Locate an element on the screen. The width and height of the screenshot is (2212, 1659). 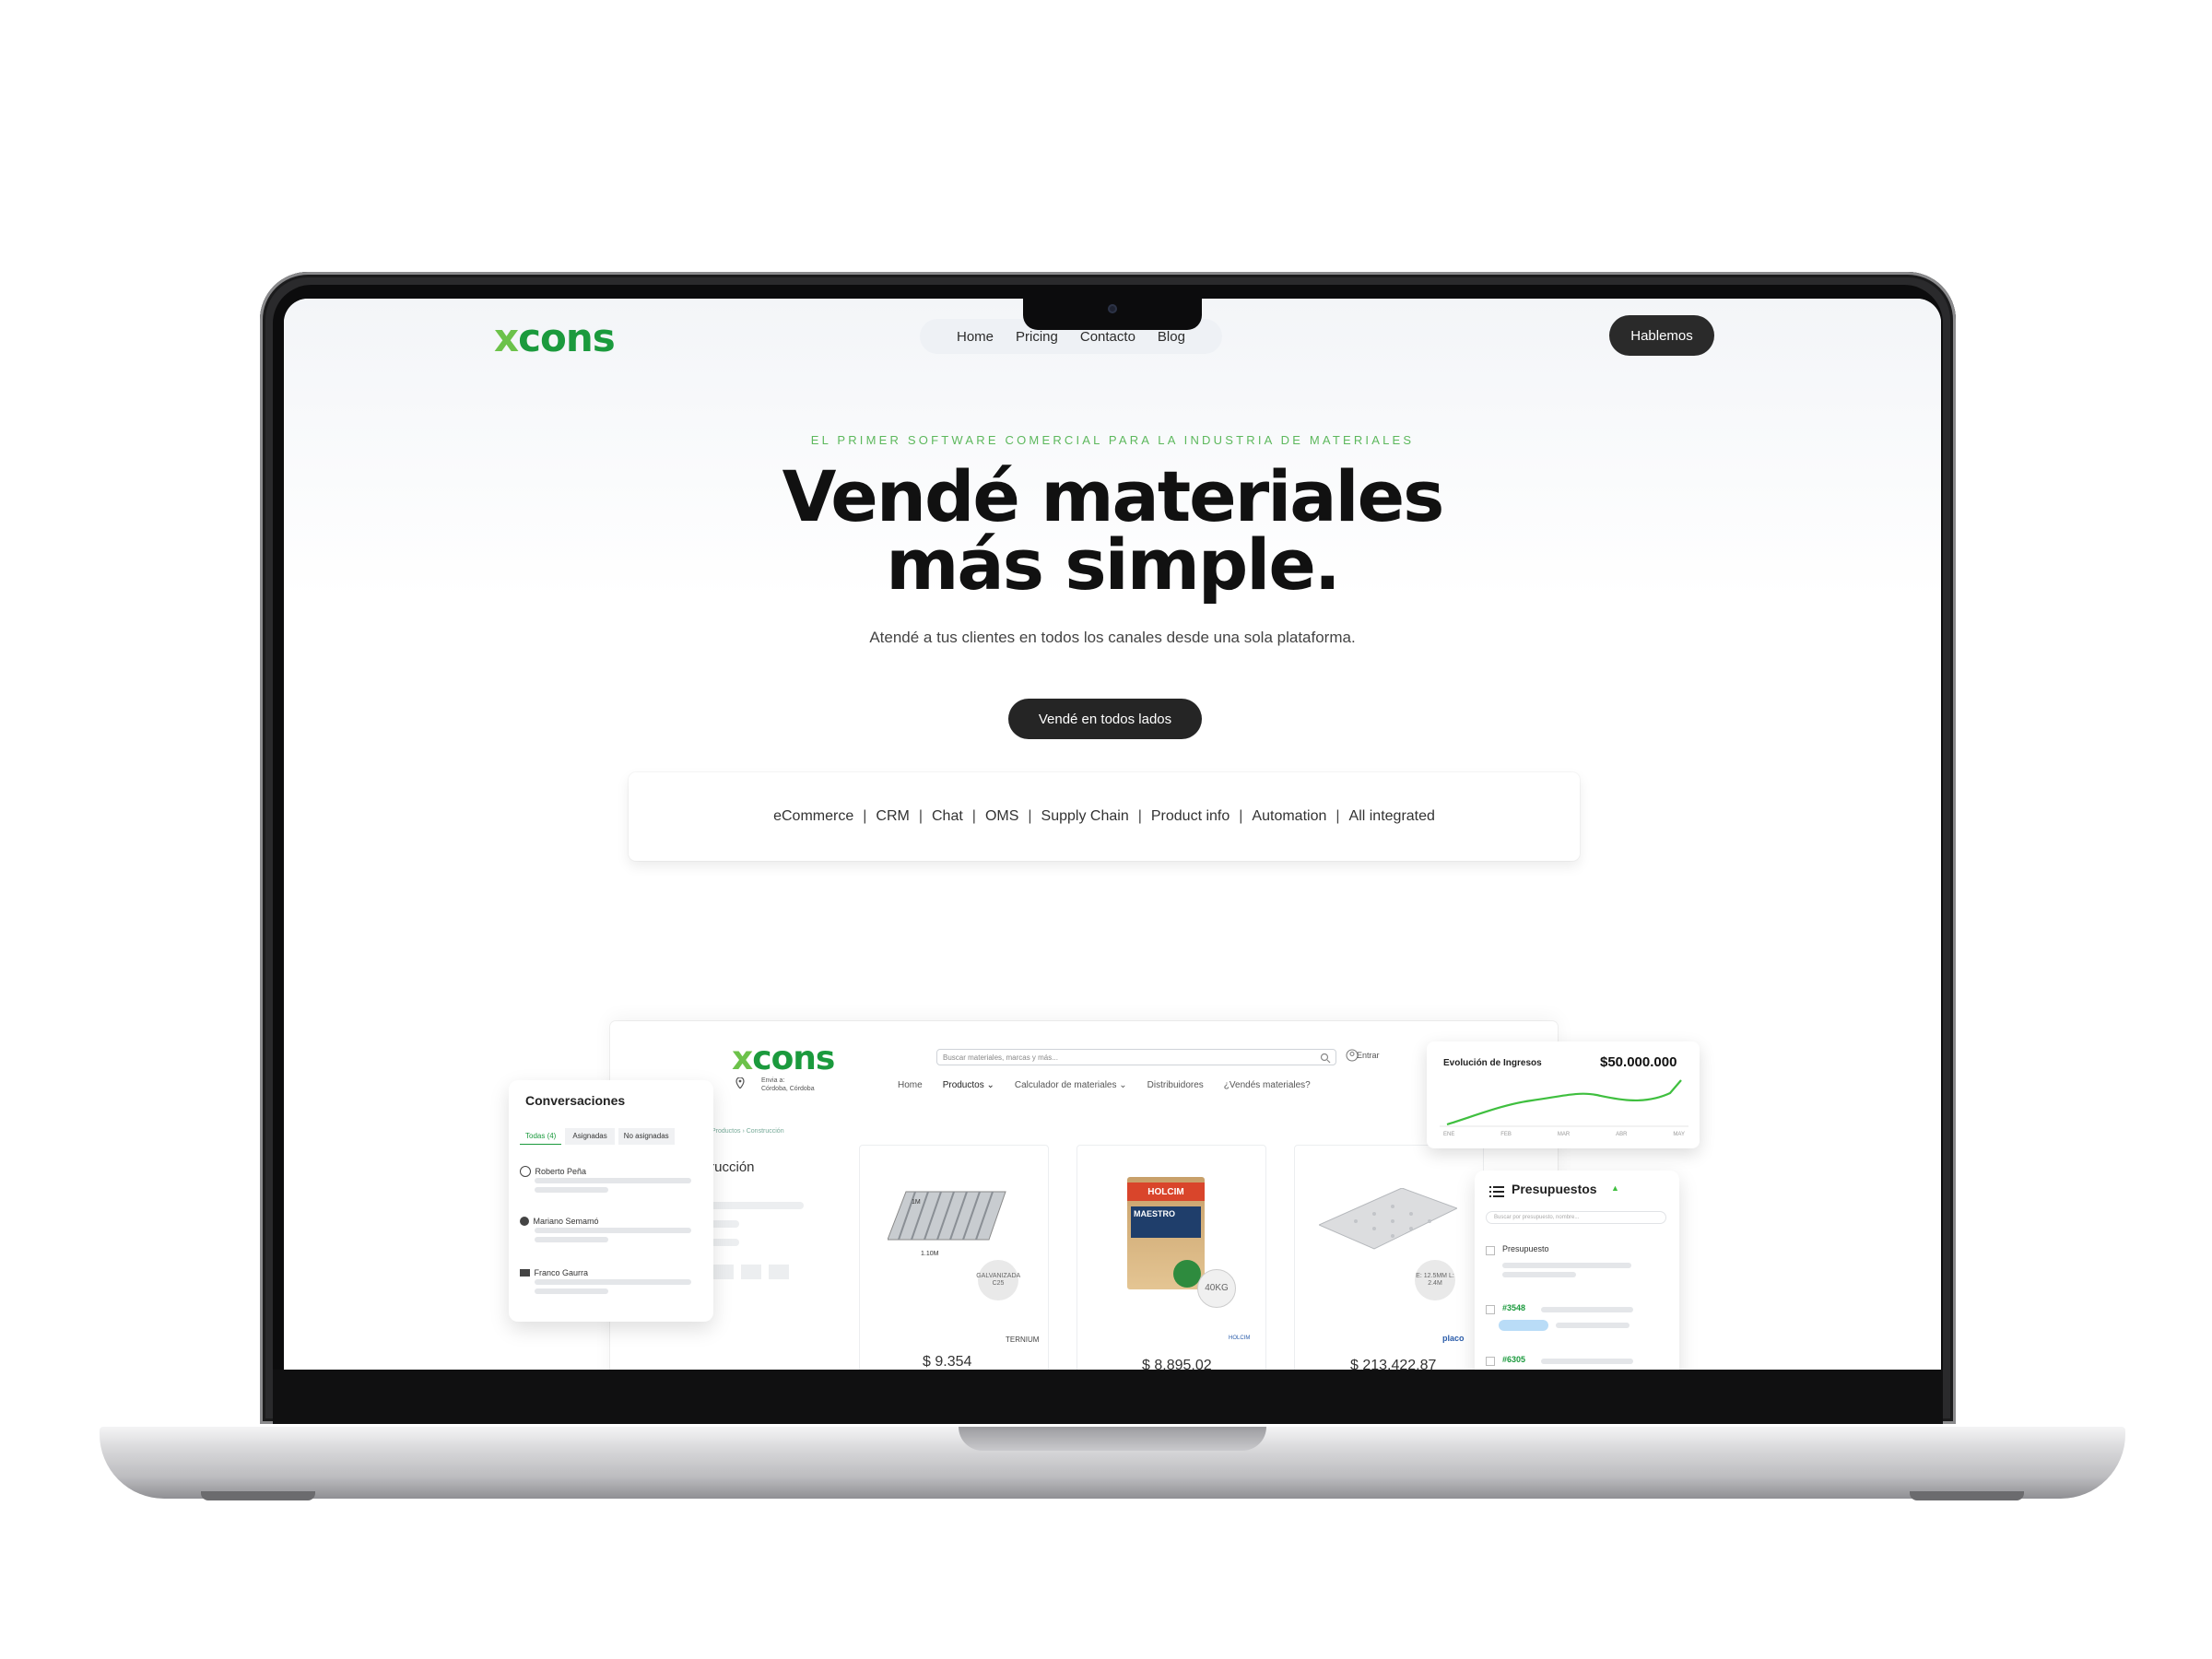
mockup-logo: xcons is located at coordinates (783, 1058).